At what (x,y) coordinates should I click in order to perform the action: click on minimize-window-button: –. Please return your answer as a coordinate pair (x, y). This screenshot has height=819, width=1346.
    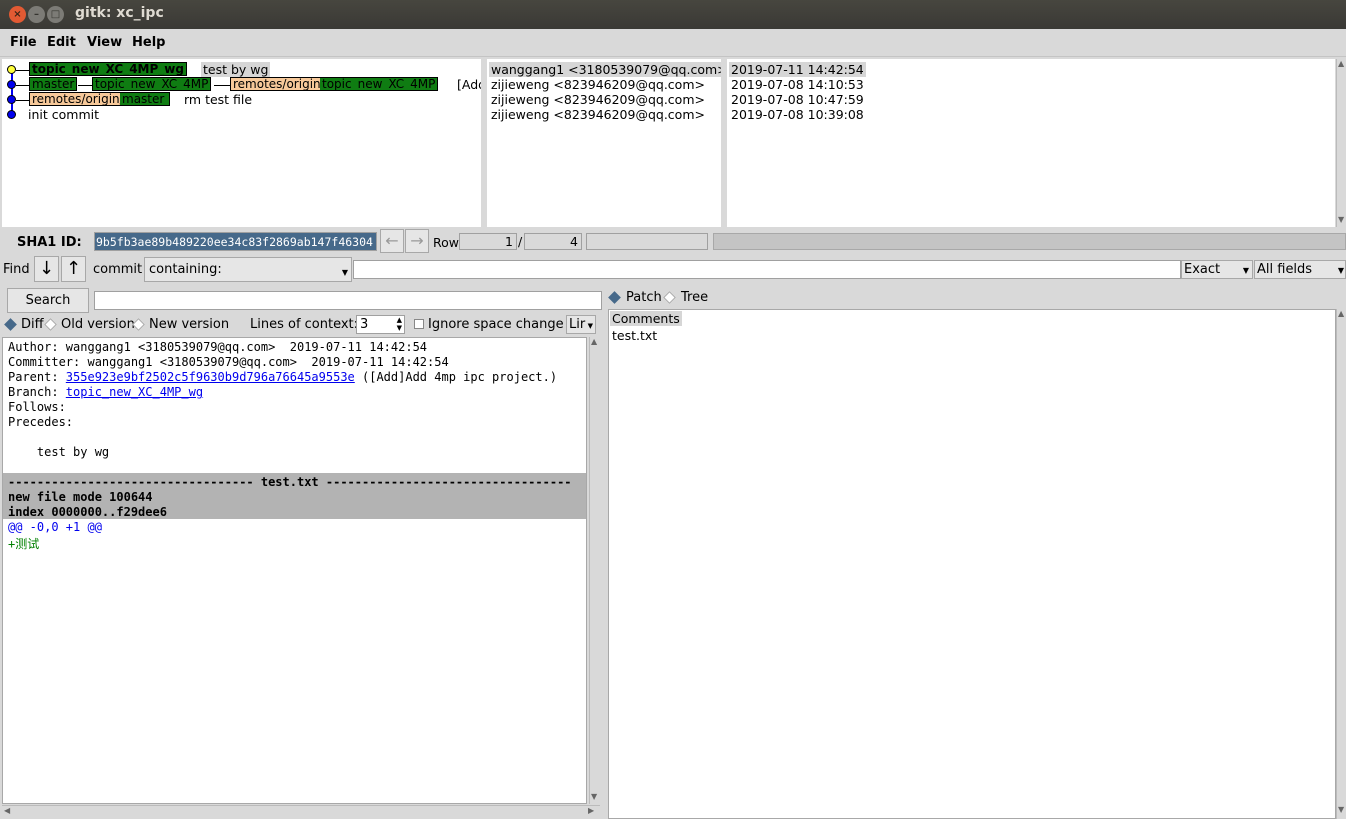
    Looking at the image, I should click on (36, 14).